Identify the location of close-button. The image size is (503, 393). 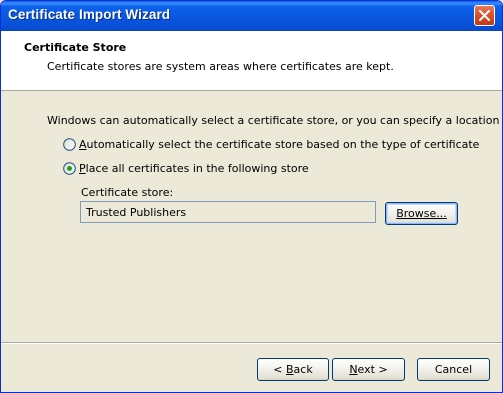
(484, 15).